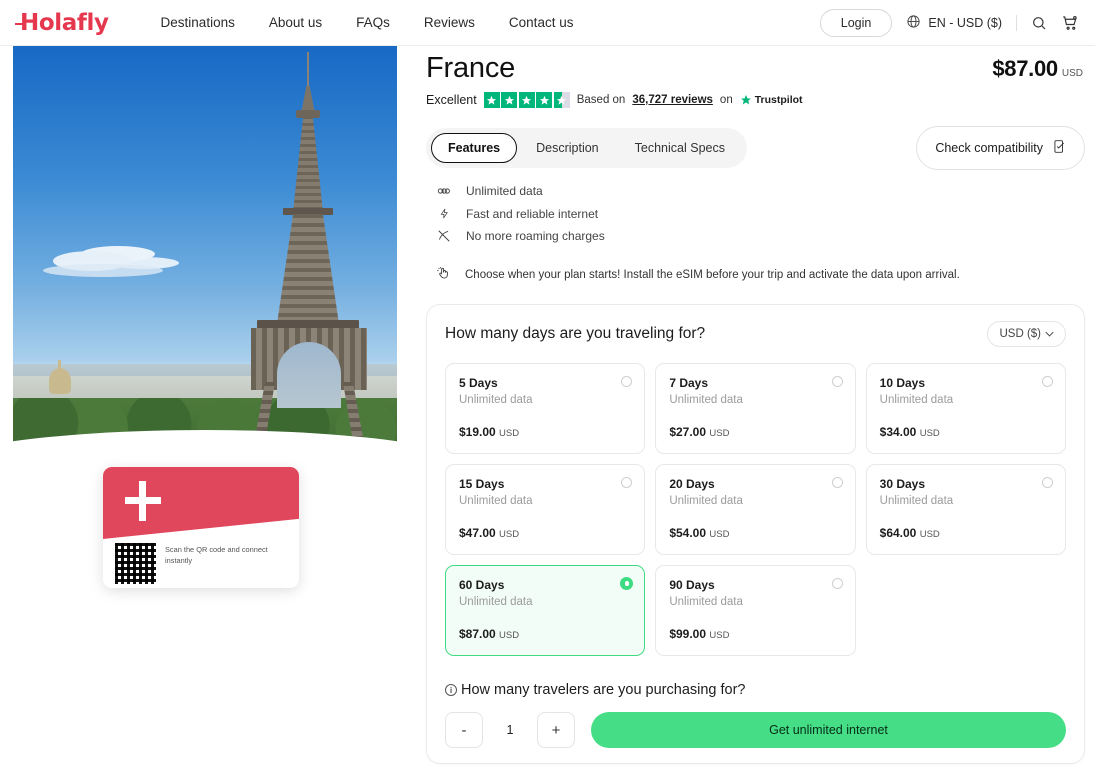 The width and height of the screenshot is (1095, 773). I want to click on plan-option-15-days: 15 Days Unlimited data $47.00 USD, so click(545, 509).